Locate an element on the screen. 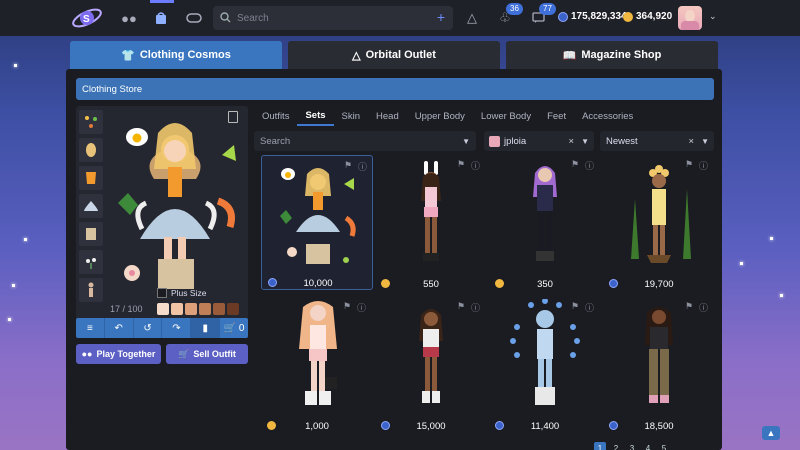 The image size is (800, 450). plus-size-checkbox is located at coordinates (162, 293).